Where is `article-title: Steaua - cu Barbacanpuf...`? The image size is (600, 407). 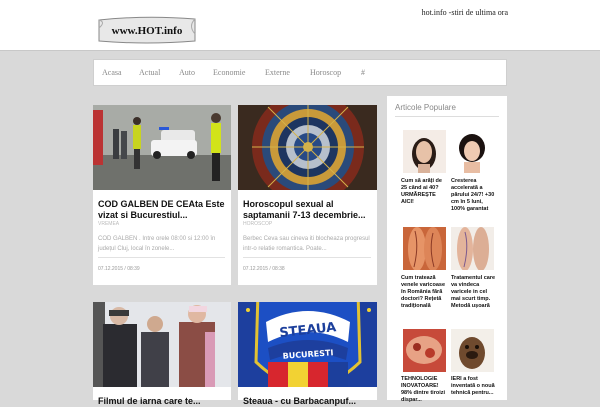 article-title: Steaua - cu Barbacanpuf... is located at coordinates (308, 401).